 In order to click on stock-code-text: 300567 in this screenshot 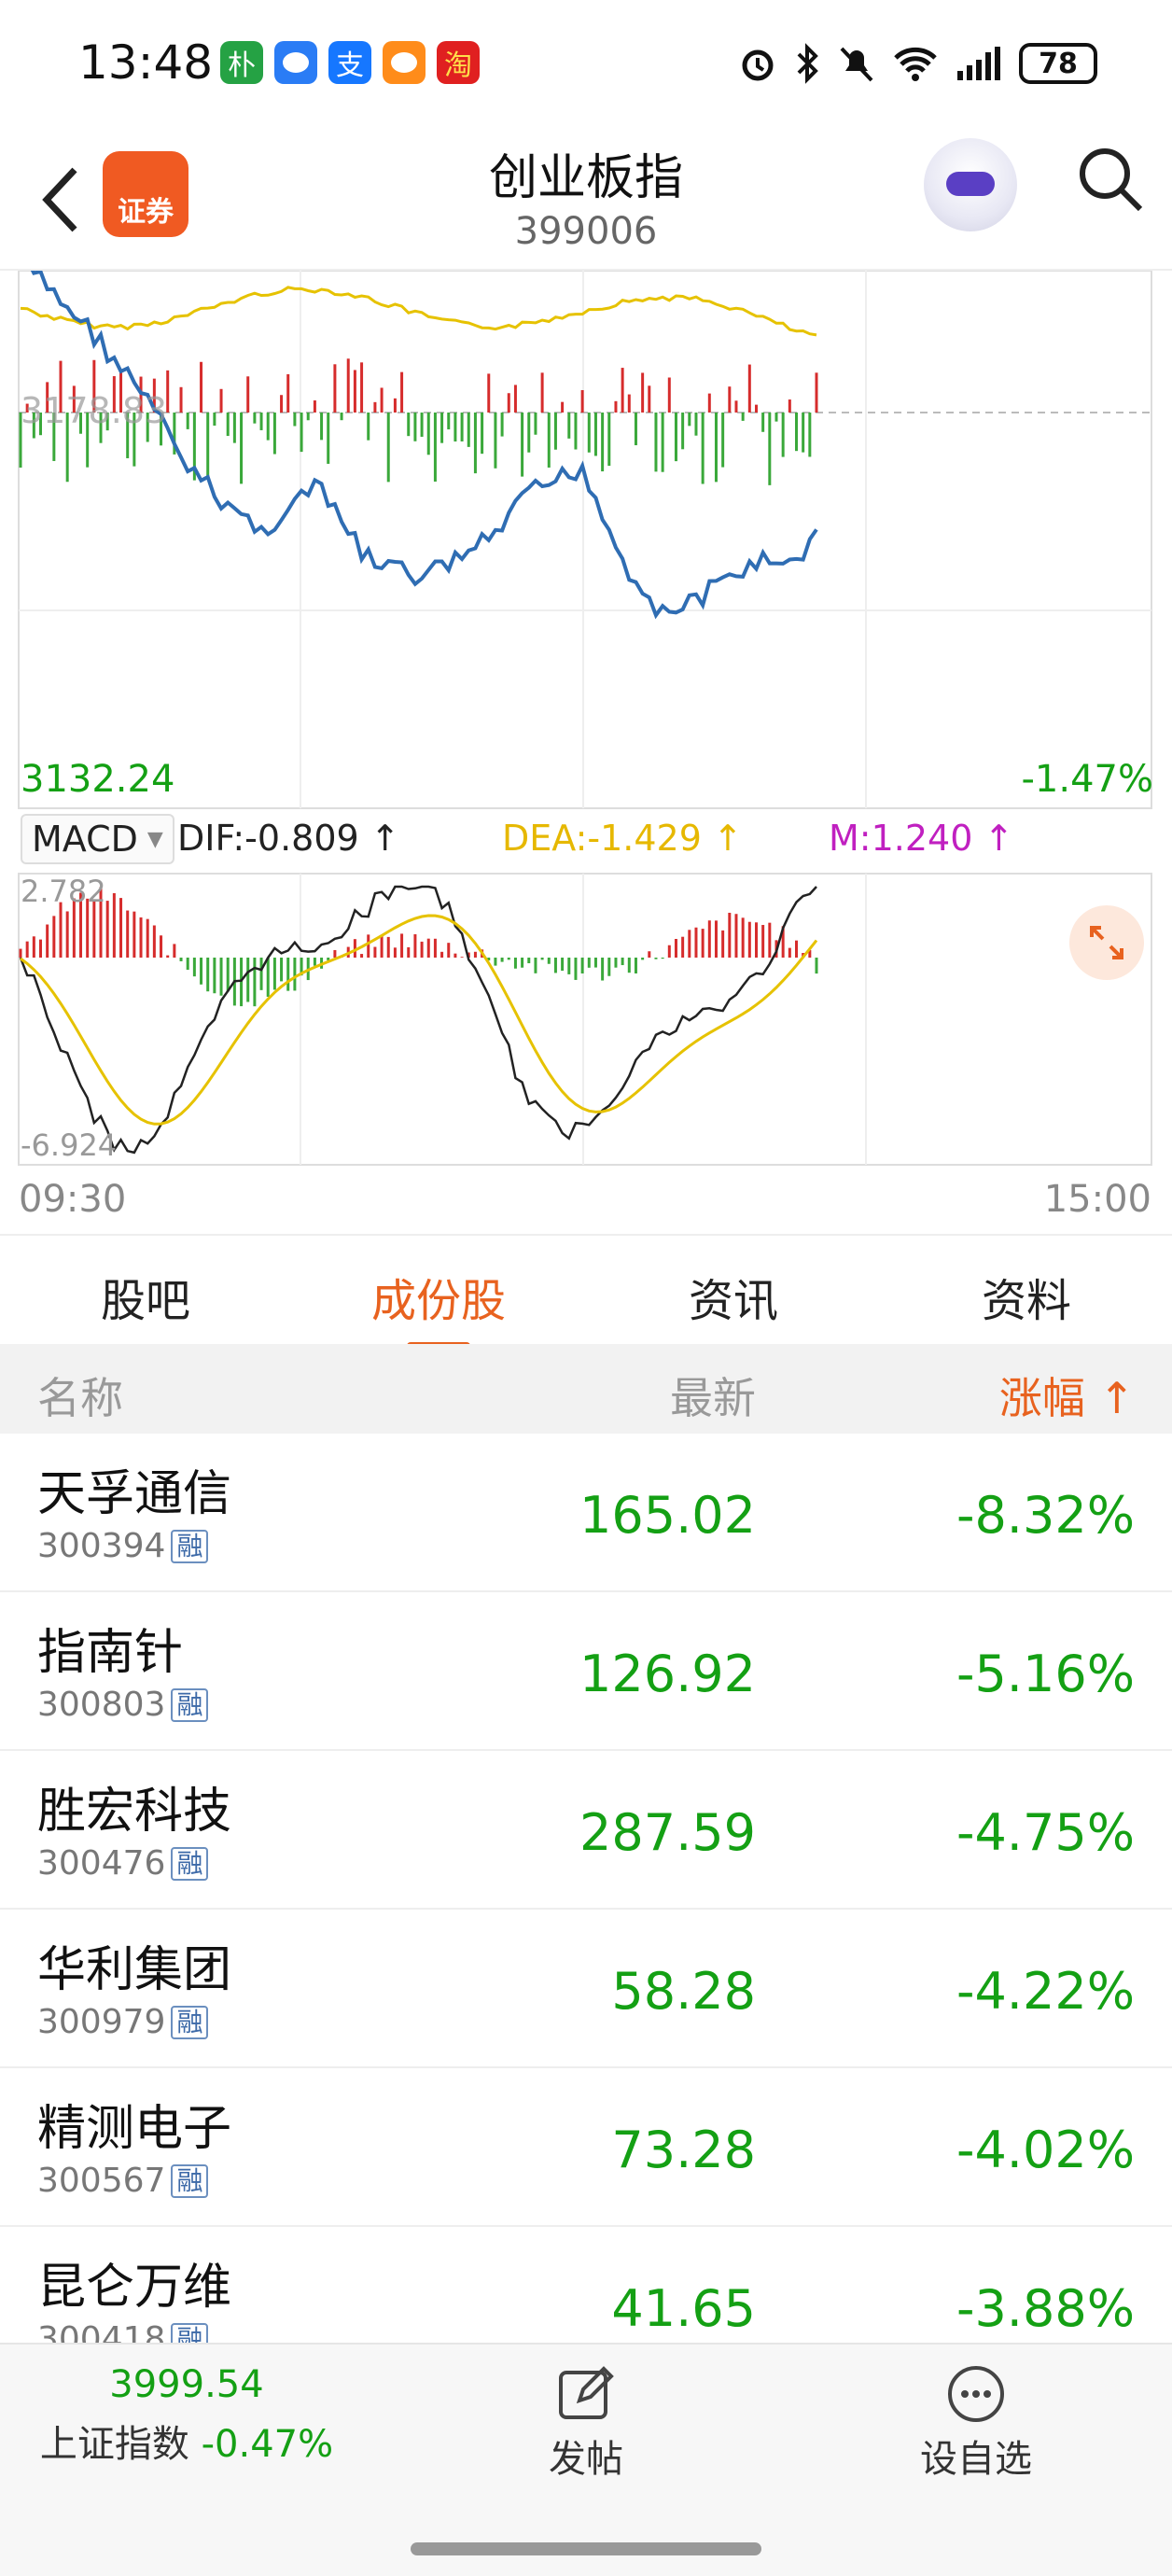, I will do `click(101, 2181)`.